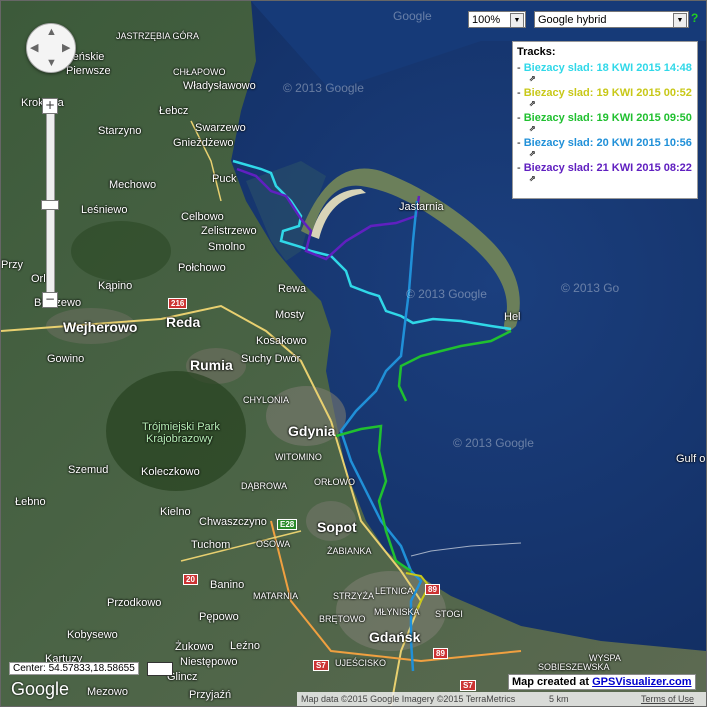 This screenshot has height=707, width=707. What do you see at coordinates (349, 551) in the screenshot?
I see `place-label: ŻABIANKA` at bounding box center [349, 551].